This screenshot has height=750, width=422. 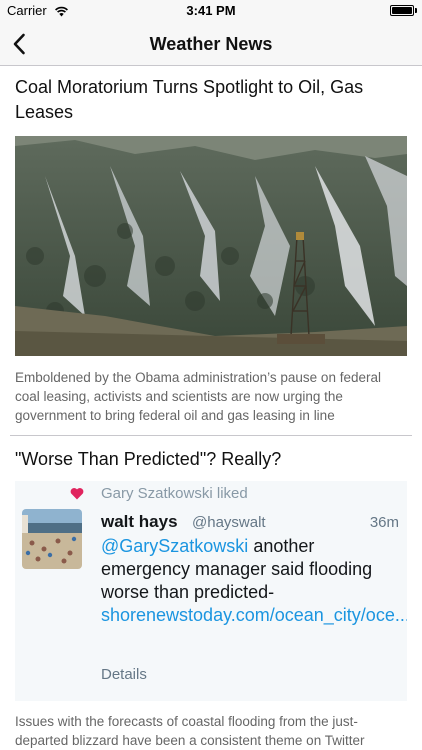 What do you see at coordinates (416, 10) in the screenshot?
I see `battery-tip` at bounding box center [416, 10].